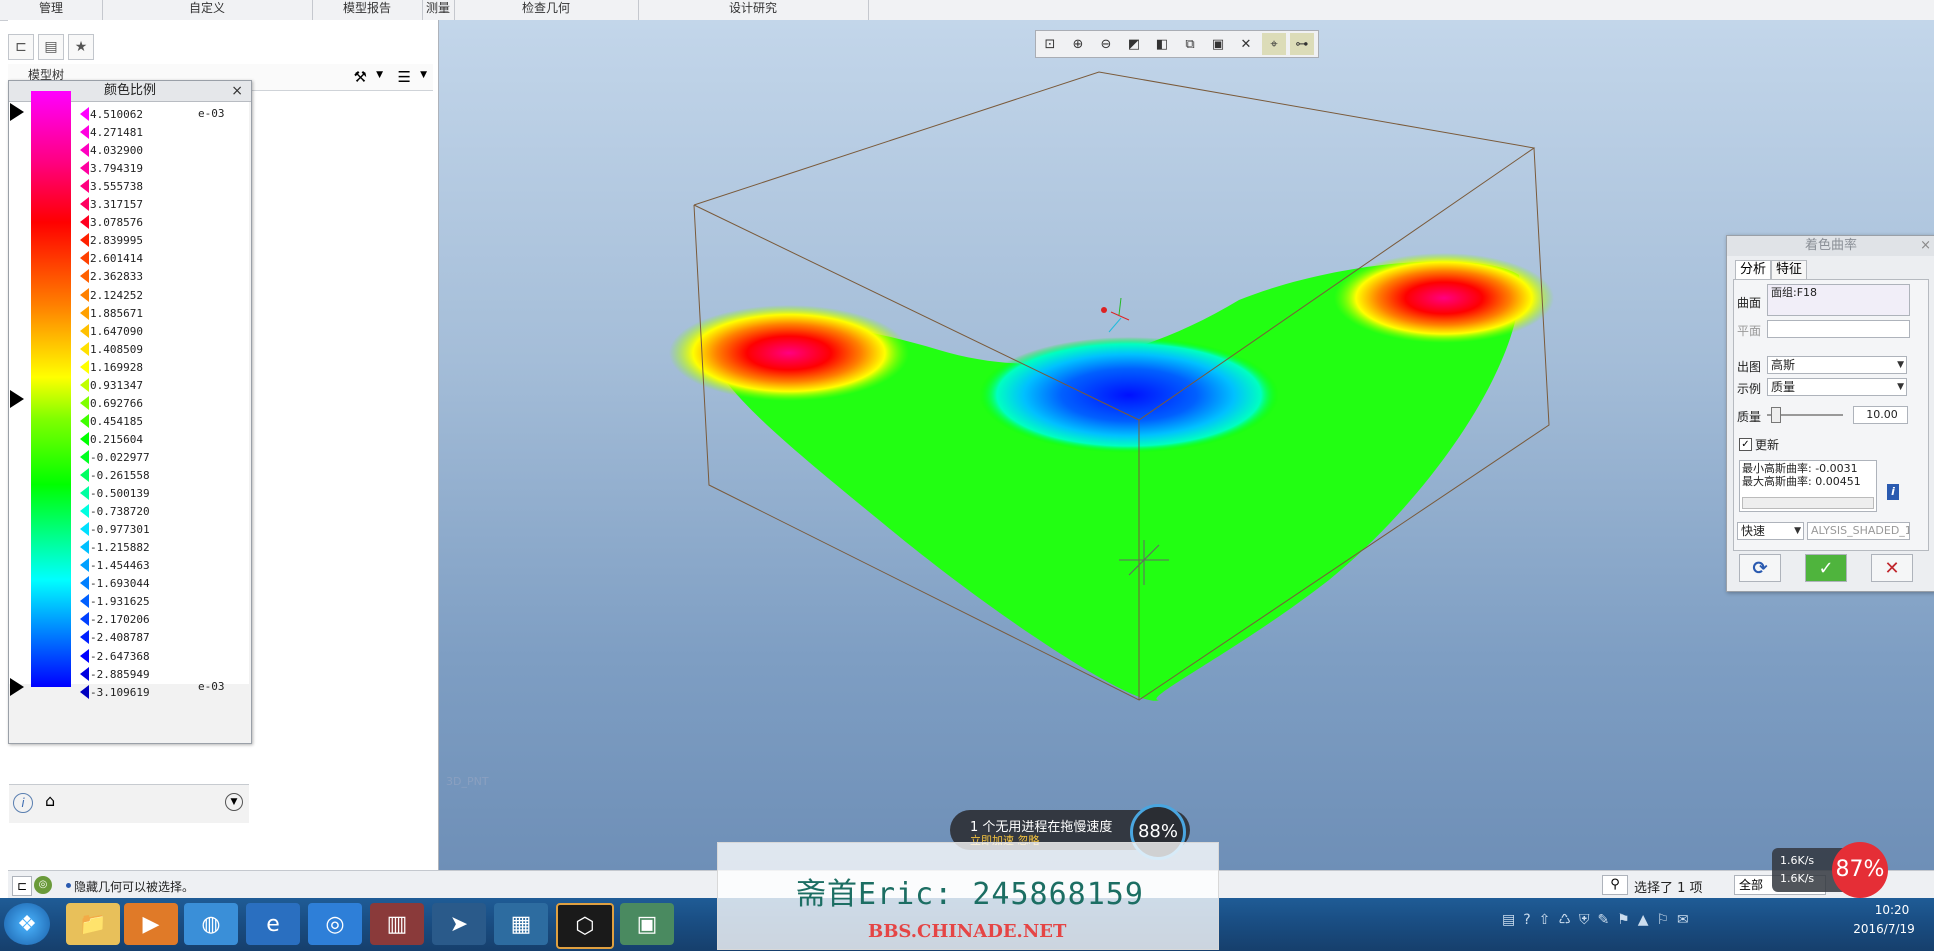 Image resolution: width=1934 pixels, height=951 pixels. Describe the element at coordinates (17, 687) in the screenshot. I see `scale-min-marker` at that location.